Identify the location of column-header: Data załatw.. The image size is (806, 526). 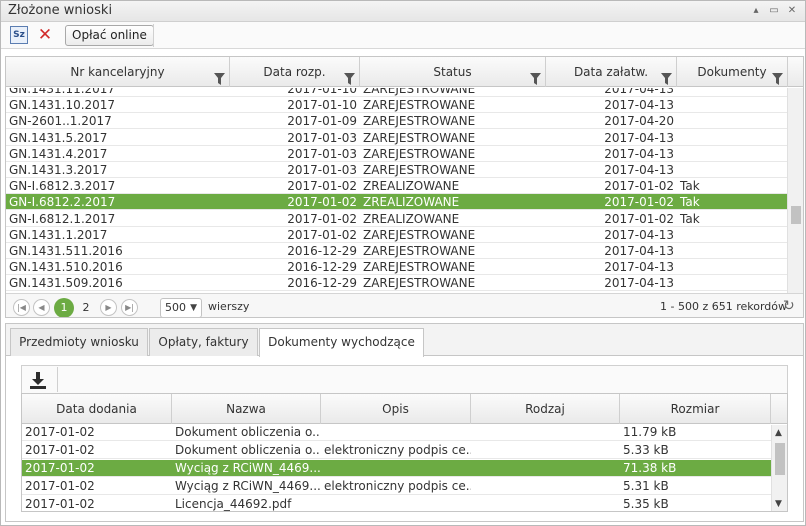
(611, 72).